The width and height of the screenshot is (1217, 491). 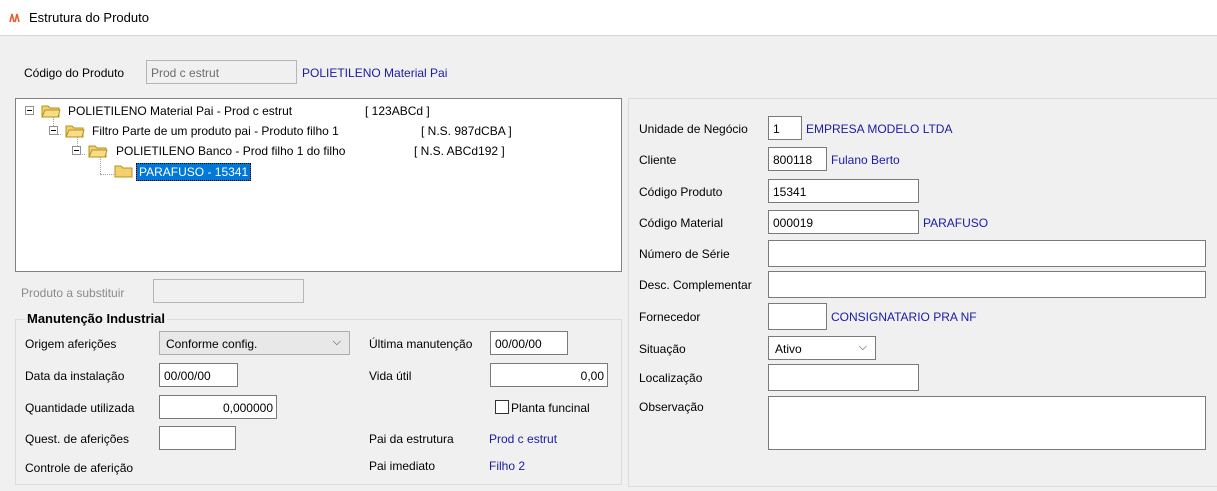 I want to click on data-instalacao-field: 00/00/00, so click(x=198, y=375).